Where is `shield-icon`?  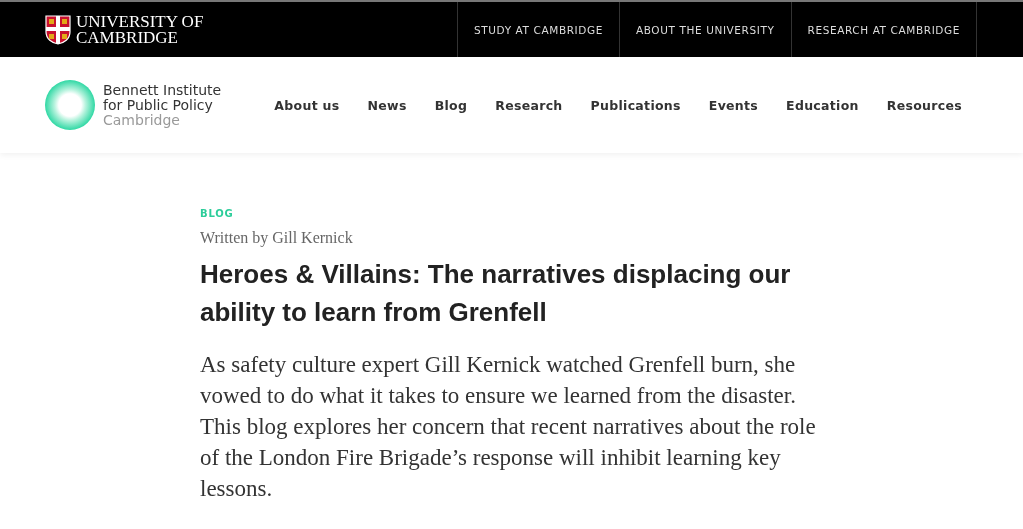
shield-icon is located at coordinates (58, 29).